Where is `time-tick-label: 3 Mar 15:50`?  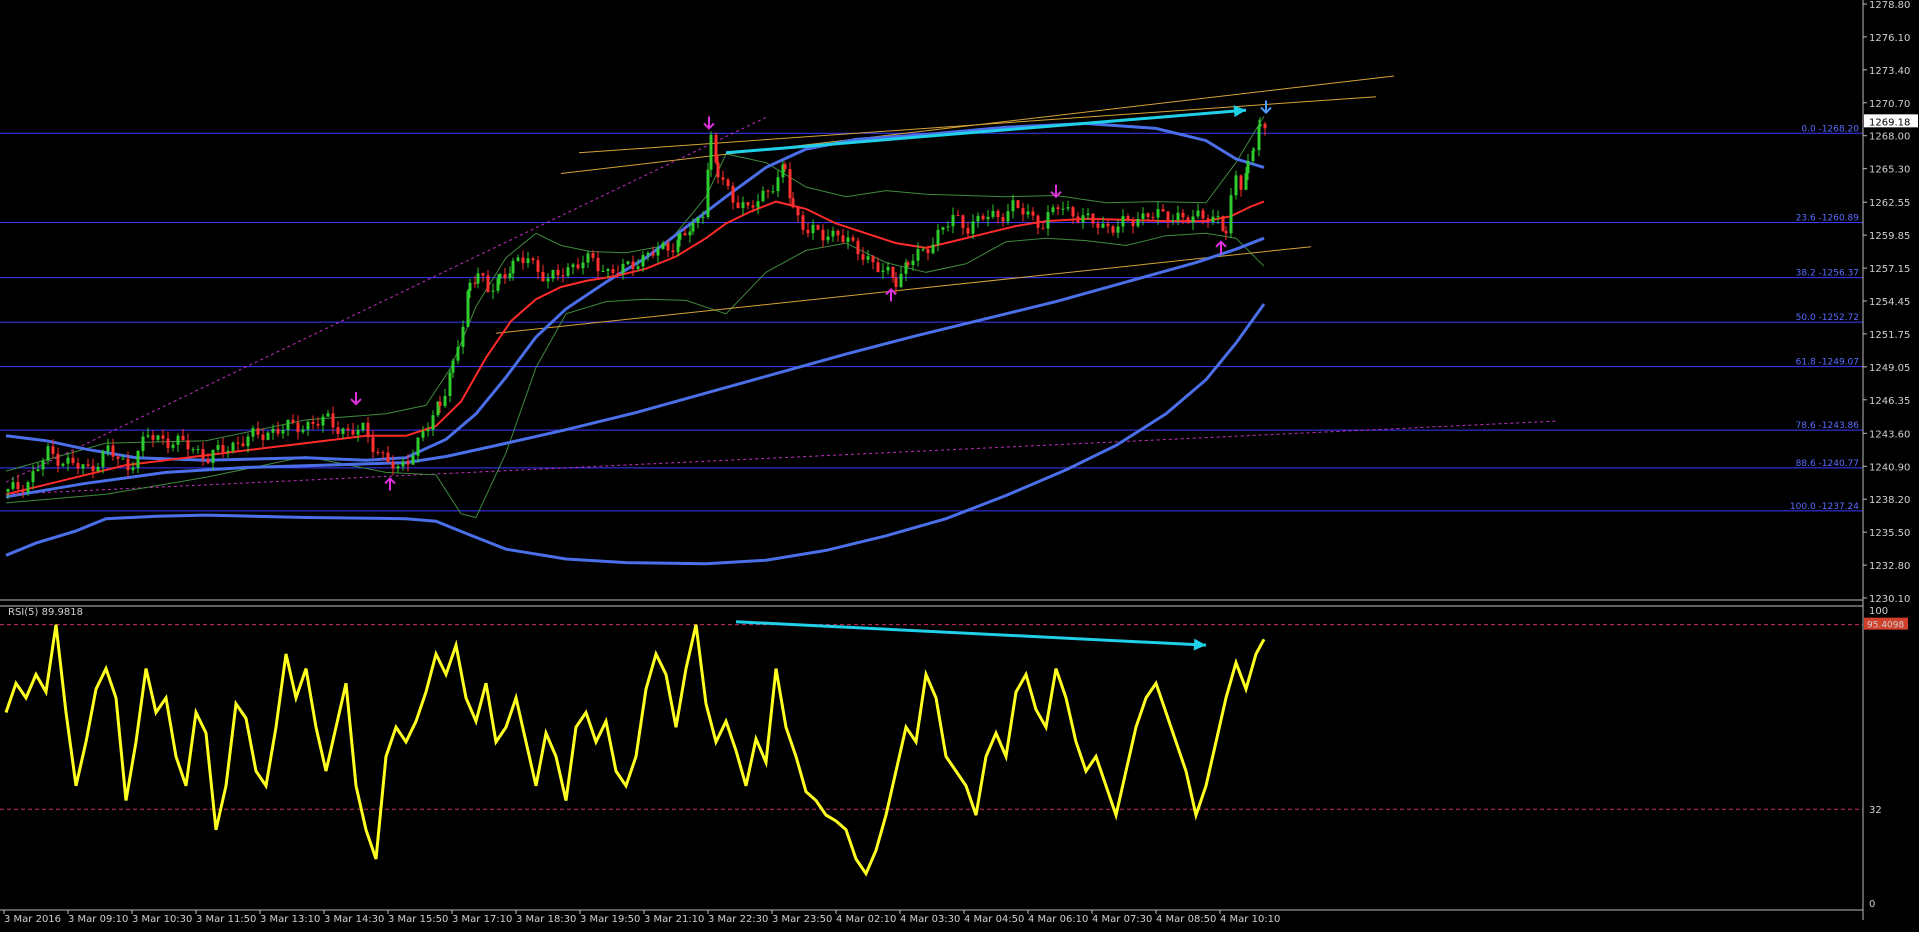
time-tick-label: 3 Mar 15:50 is located at coordinates (418, 919).